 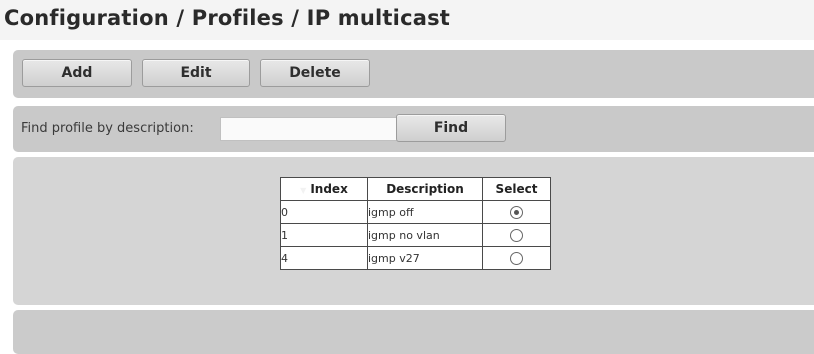 I want to click on table-row: 1 igmp no vlan, so click(x=415, y=235).